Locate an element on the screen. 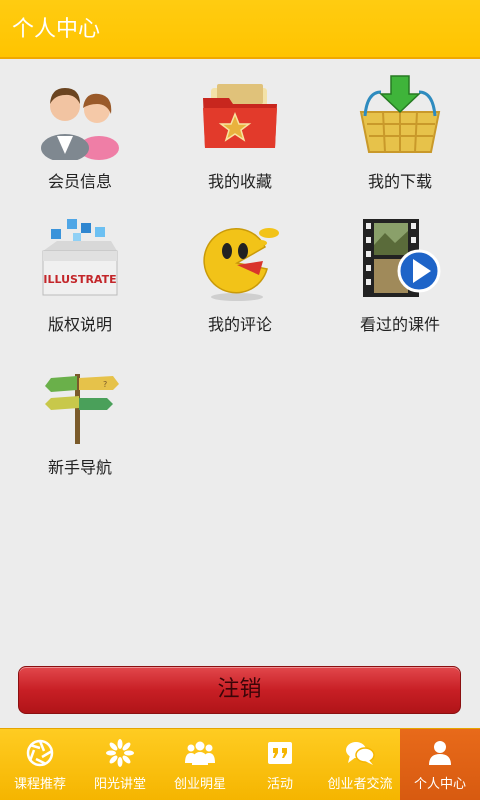 The height and width of the screenshot is (800, 480). grid-item-member-info: 会员信息 is located at coordinates (80, 135).